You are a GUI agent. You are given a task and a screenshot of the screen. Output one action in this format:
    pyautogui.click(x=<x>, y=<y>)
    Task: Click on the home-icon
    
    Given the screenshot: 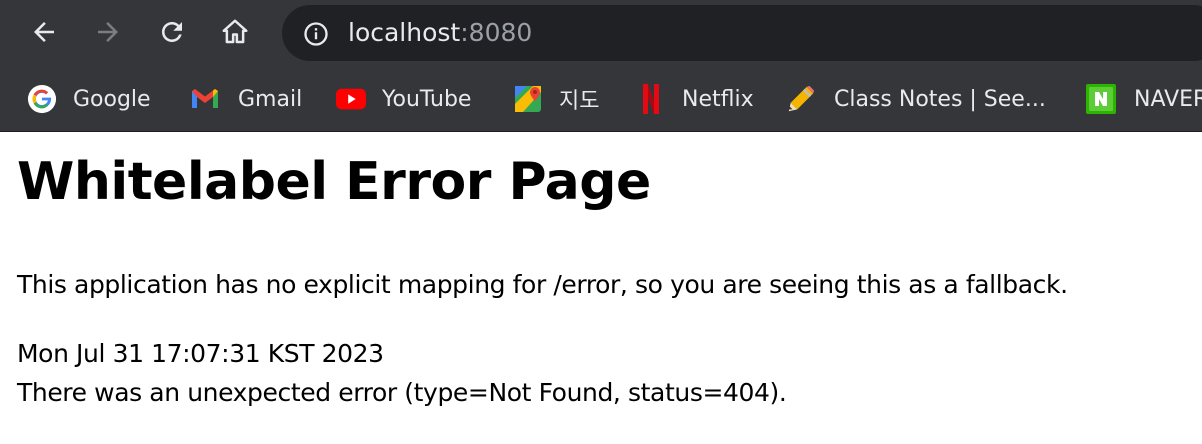 What is the action you would take?
    pyautogui.click(x=235, y=31)
    